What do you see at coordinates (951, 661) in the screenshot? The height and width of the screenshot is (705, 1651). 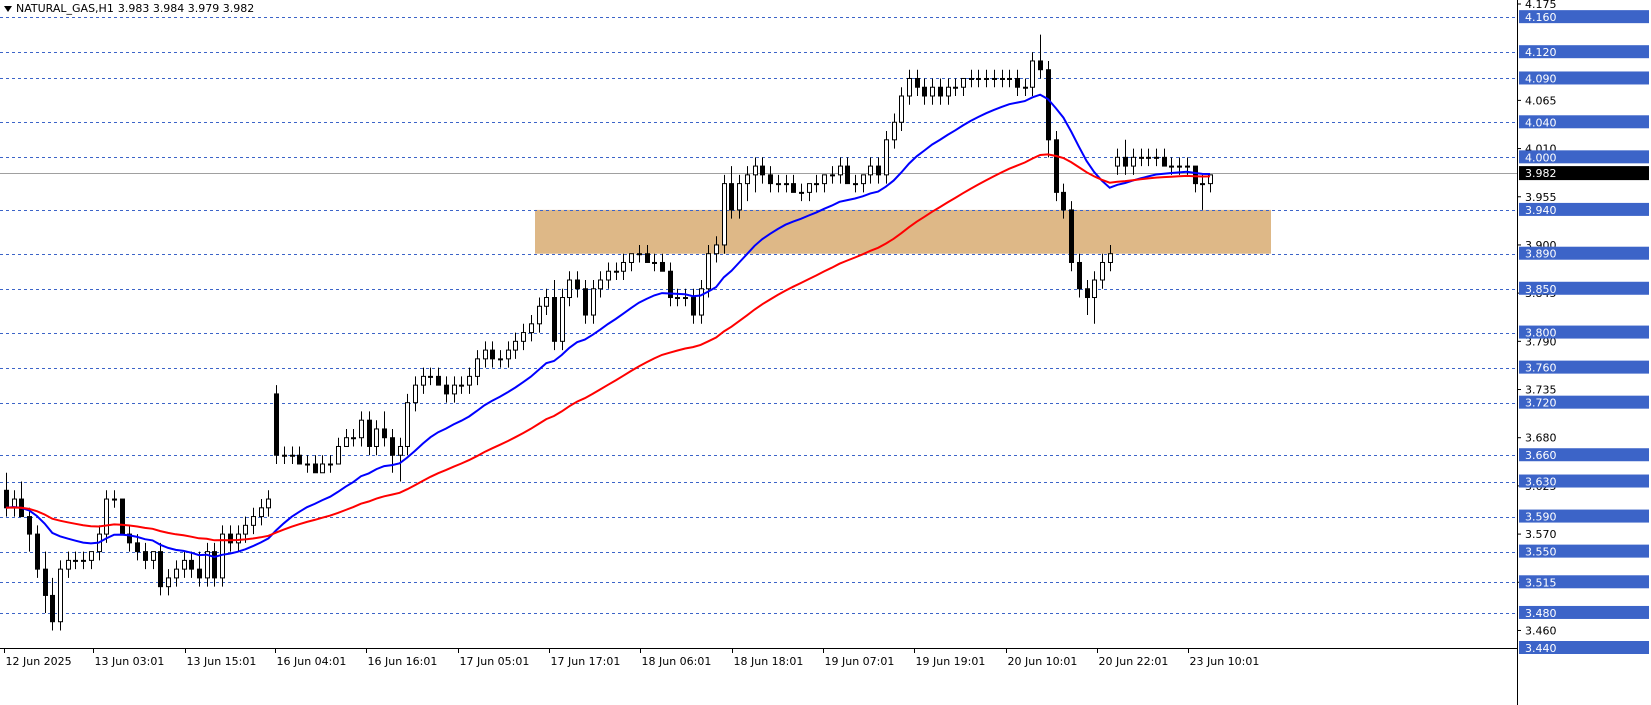 I see `x-tick-label: 19 Jun 19:01` at bounding box center [951, 661].